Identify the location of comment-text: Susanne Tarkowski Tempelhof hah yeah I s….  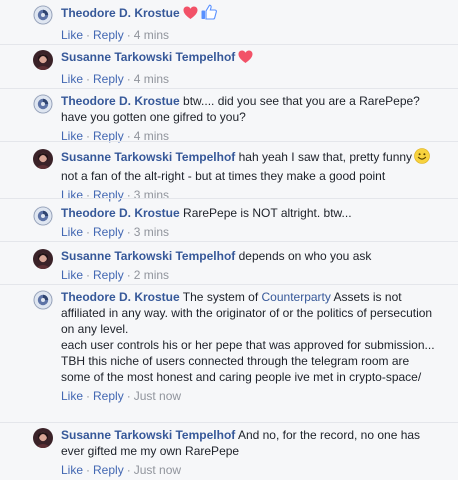
(251, 166).